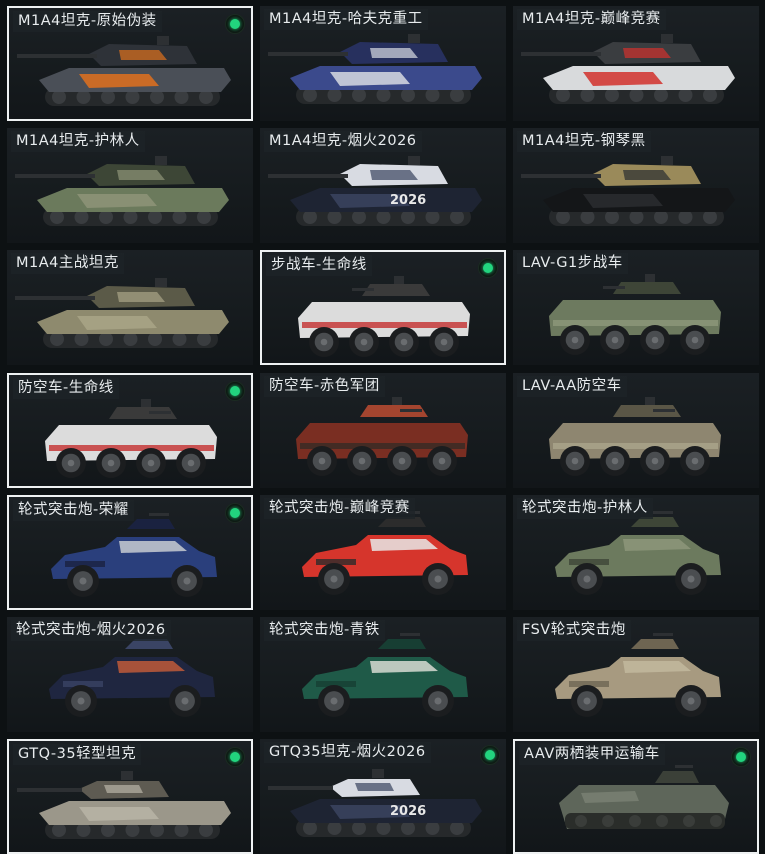 The height and width of the screenshot is (854, 765). I want to click on vehicle-skin-name: AAV两栖装甲运输车, so click(592, 754).